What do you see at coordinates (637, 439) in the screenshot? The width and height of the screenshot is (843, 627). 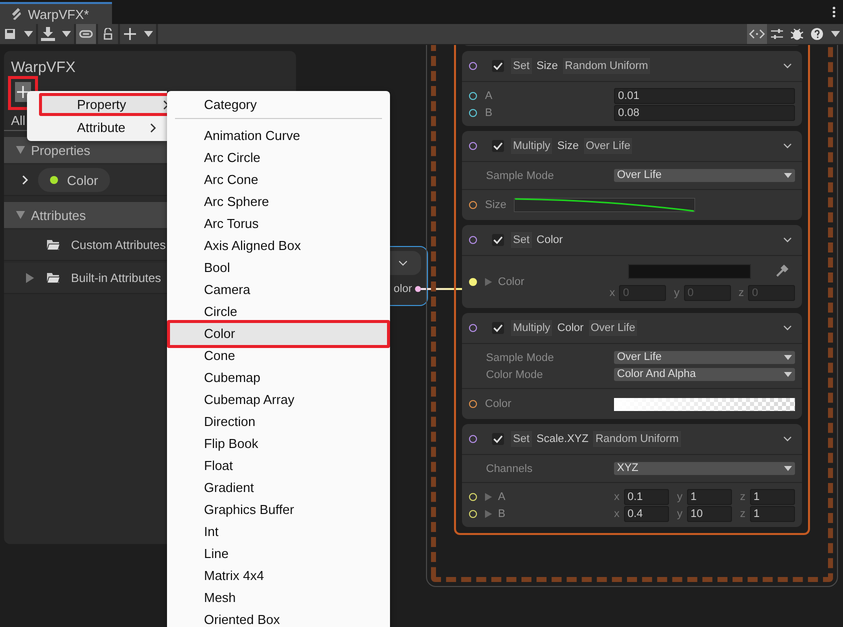 I see `block-mode: Random Uniform` at bounding box center [637, 439].